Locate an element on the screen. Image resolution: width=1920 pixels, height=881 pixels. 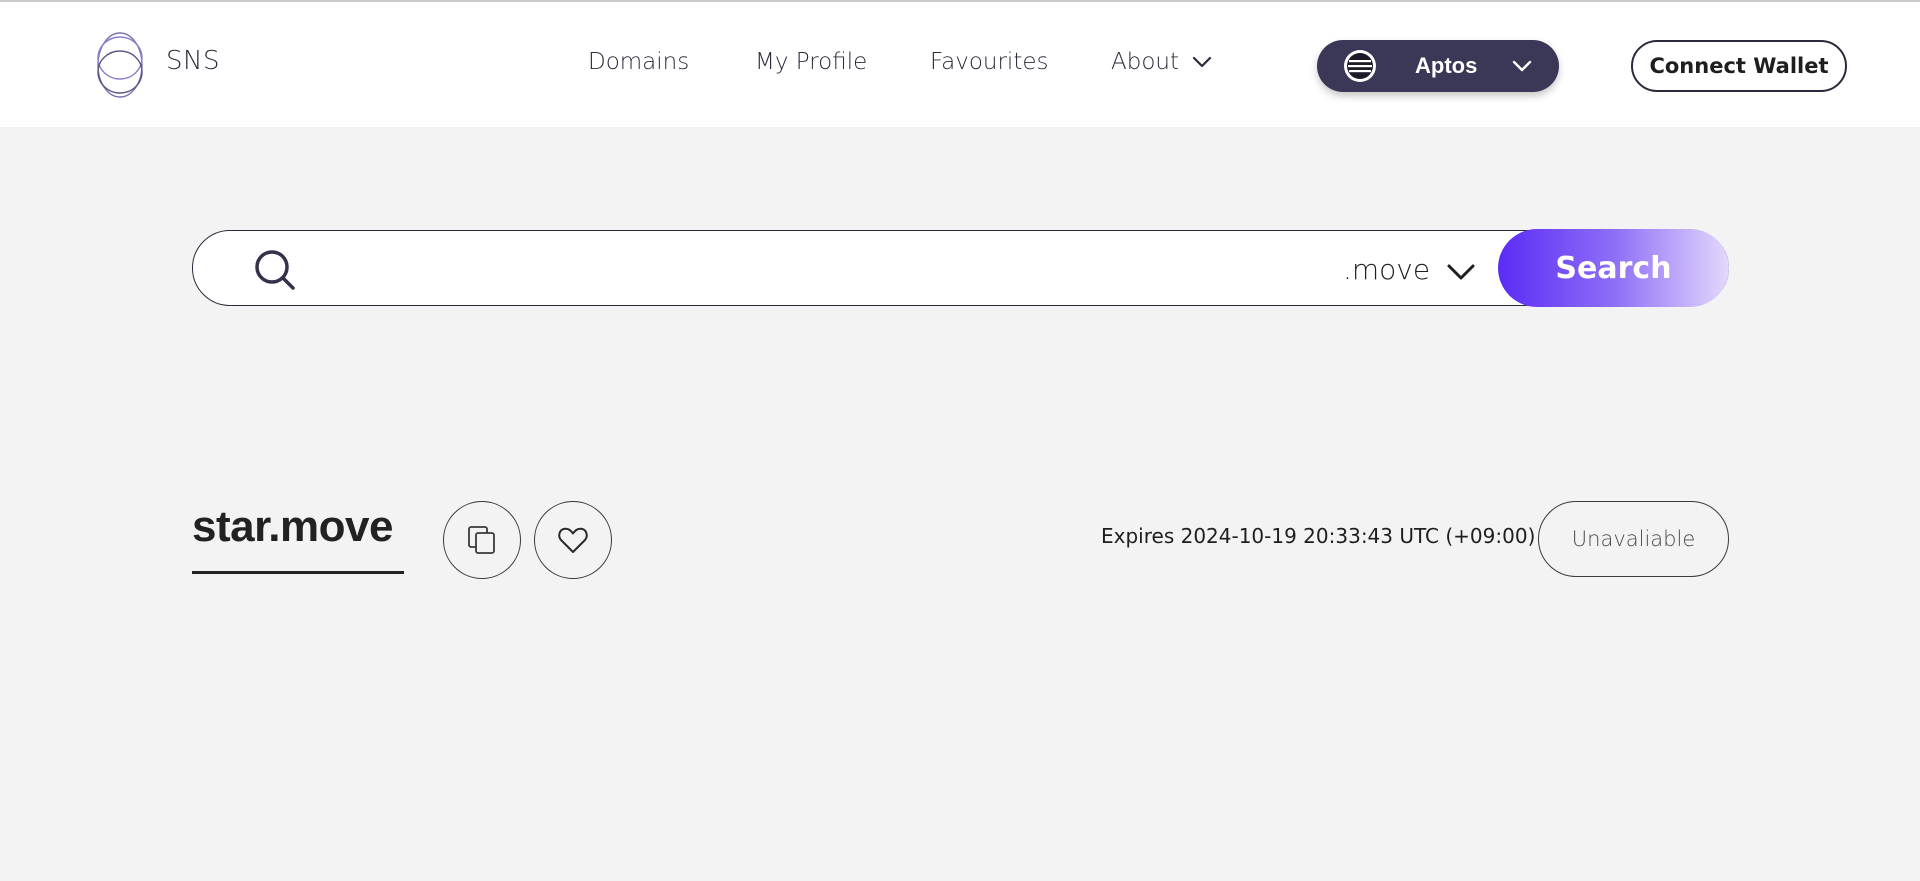
search-icon is located at coordinates (275, 270).